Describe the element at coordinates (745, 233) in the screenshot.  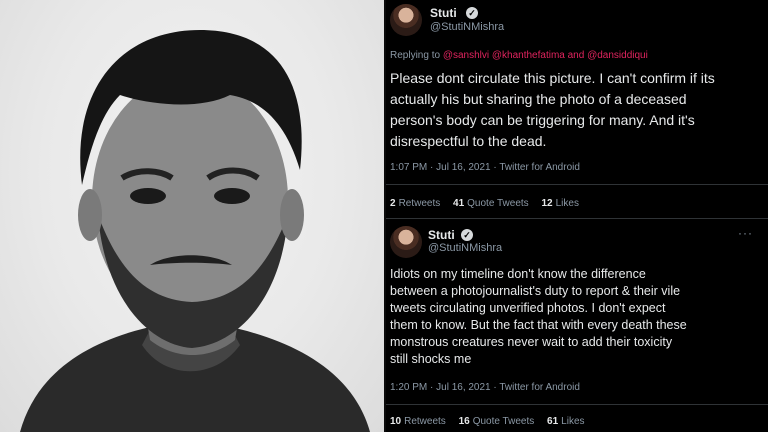
I see `more-options-icon: ···` at that location.